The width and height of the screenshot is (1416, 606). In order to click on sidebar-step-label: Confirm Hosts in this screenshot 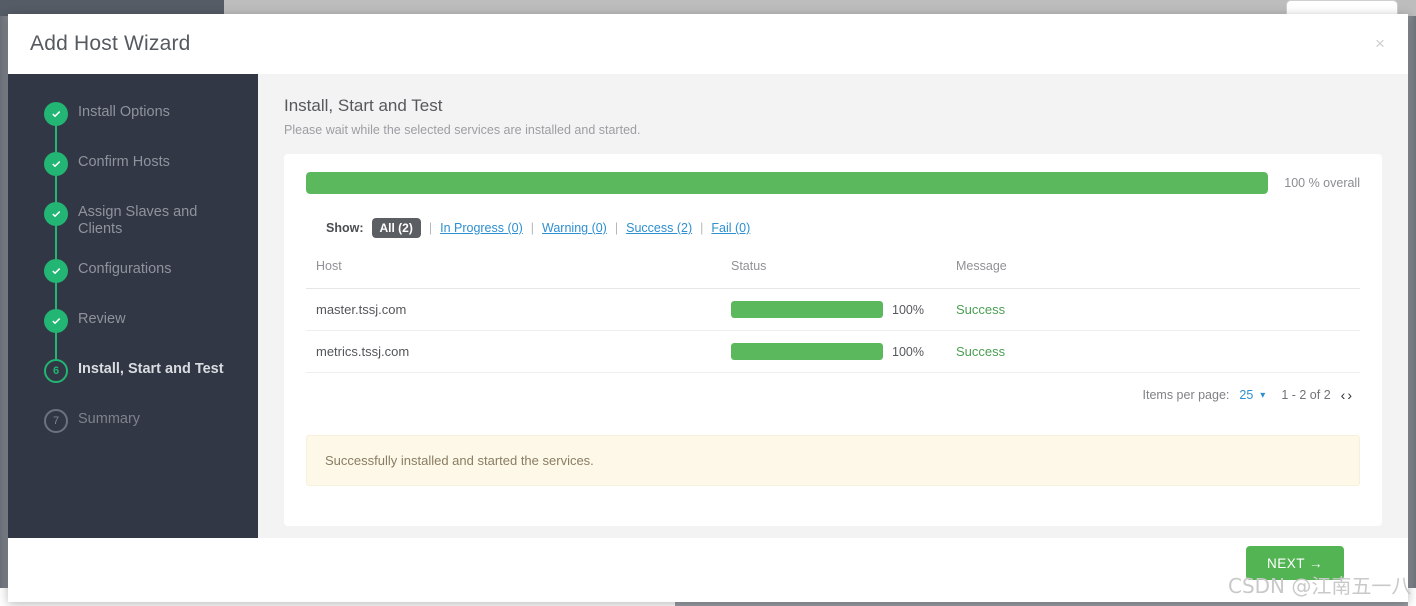, I will do `click(124, 162)`.